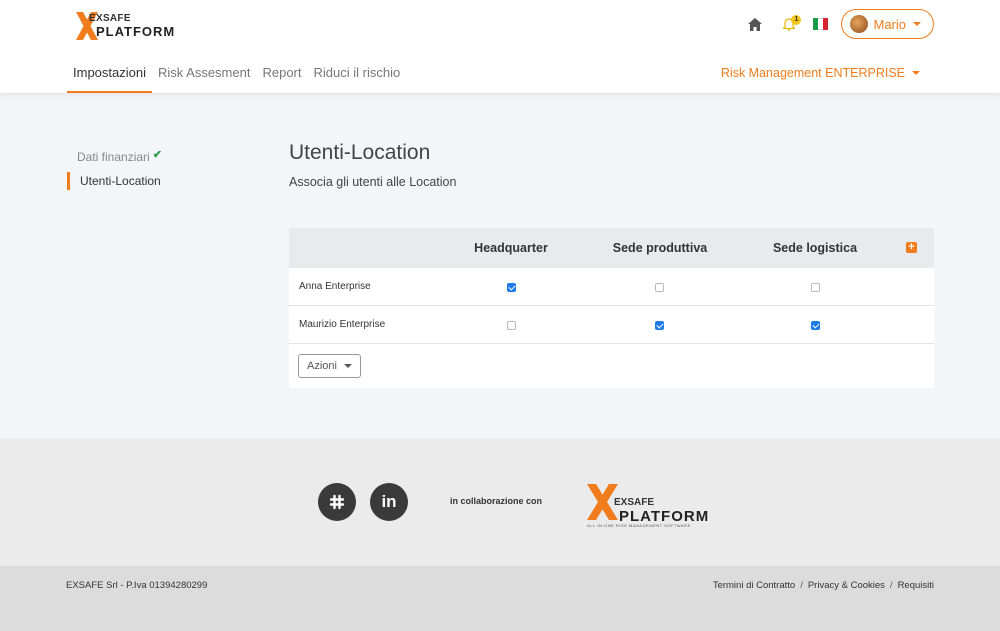 The image size is (1000, 631). What do you see at coordinates (754, 585) in the screenshot?
I see `link-termini-contratto: Termini di Contratto` at bounding box center [754, 585].